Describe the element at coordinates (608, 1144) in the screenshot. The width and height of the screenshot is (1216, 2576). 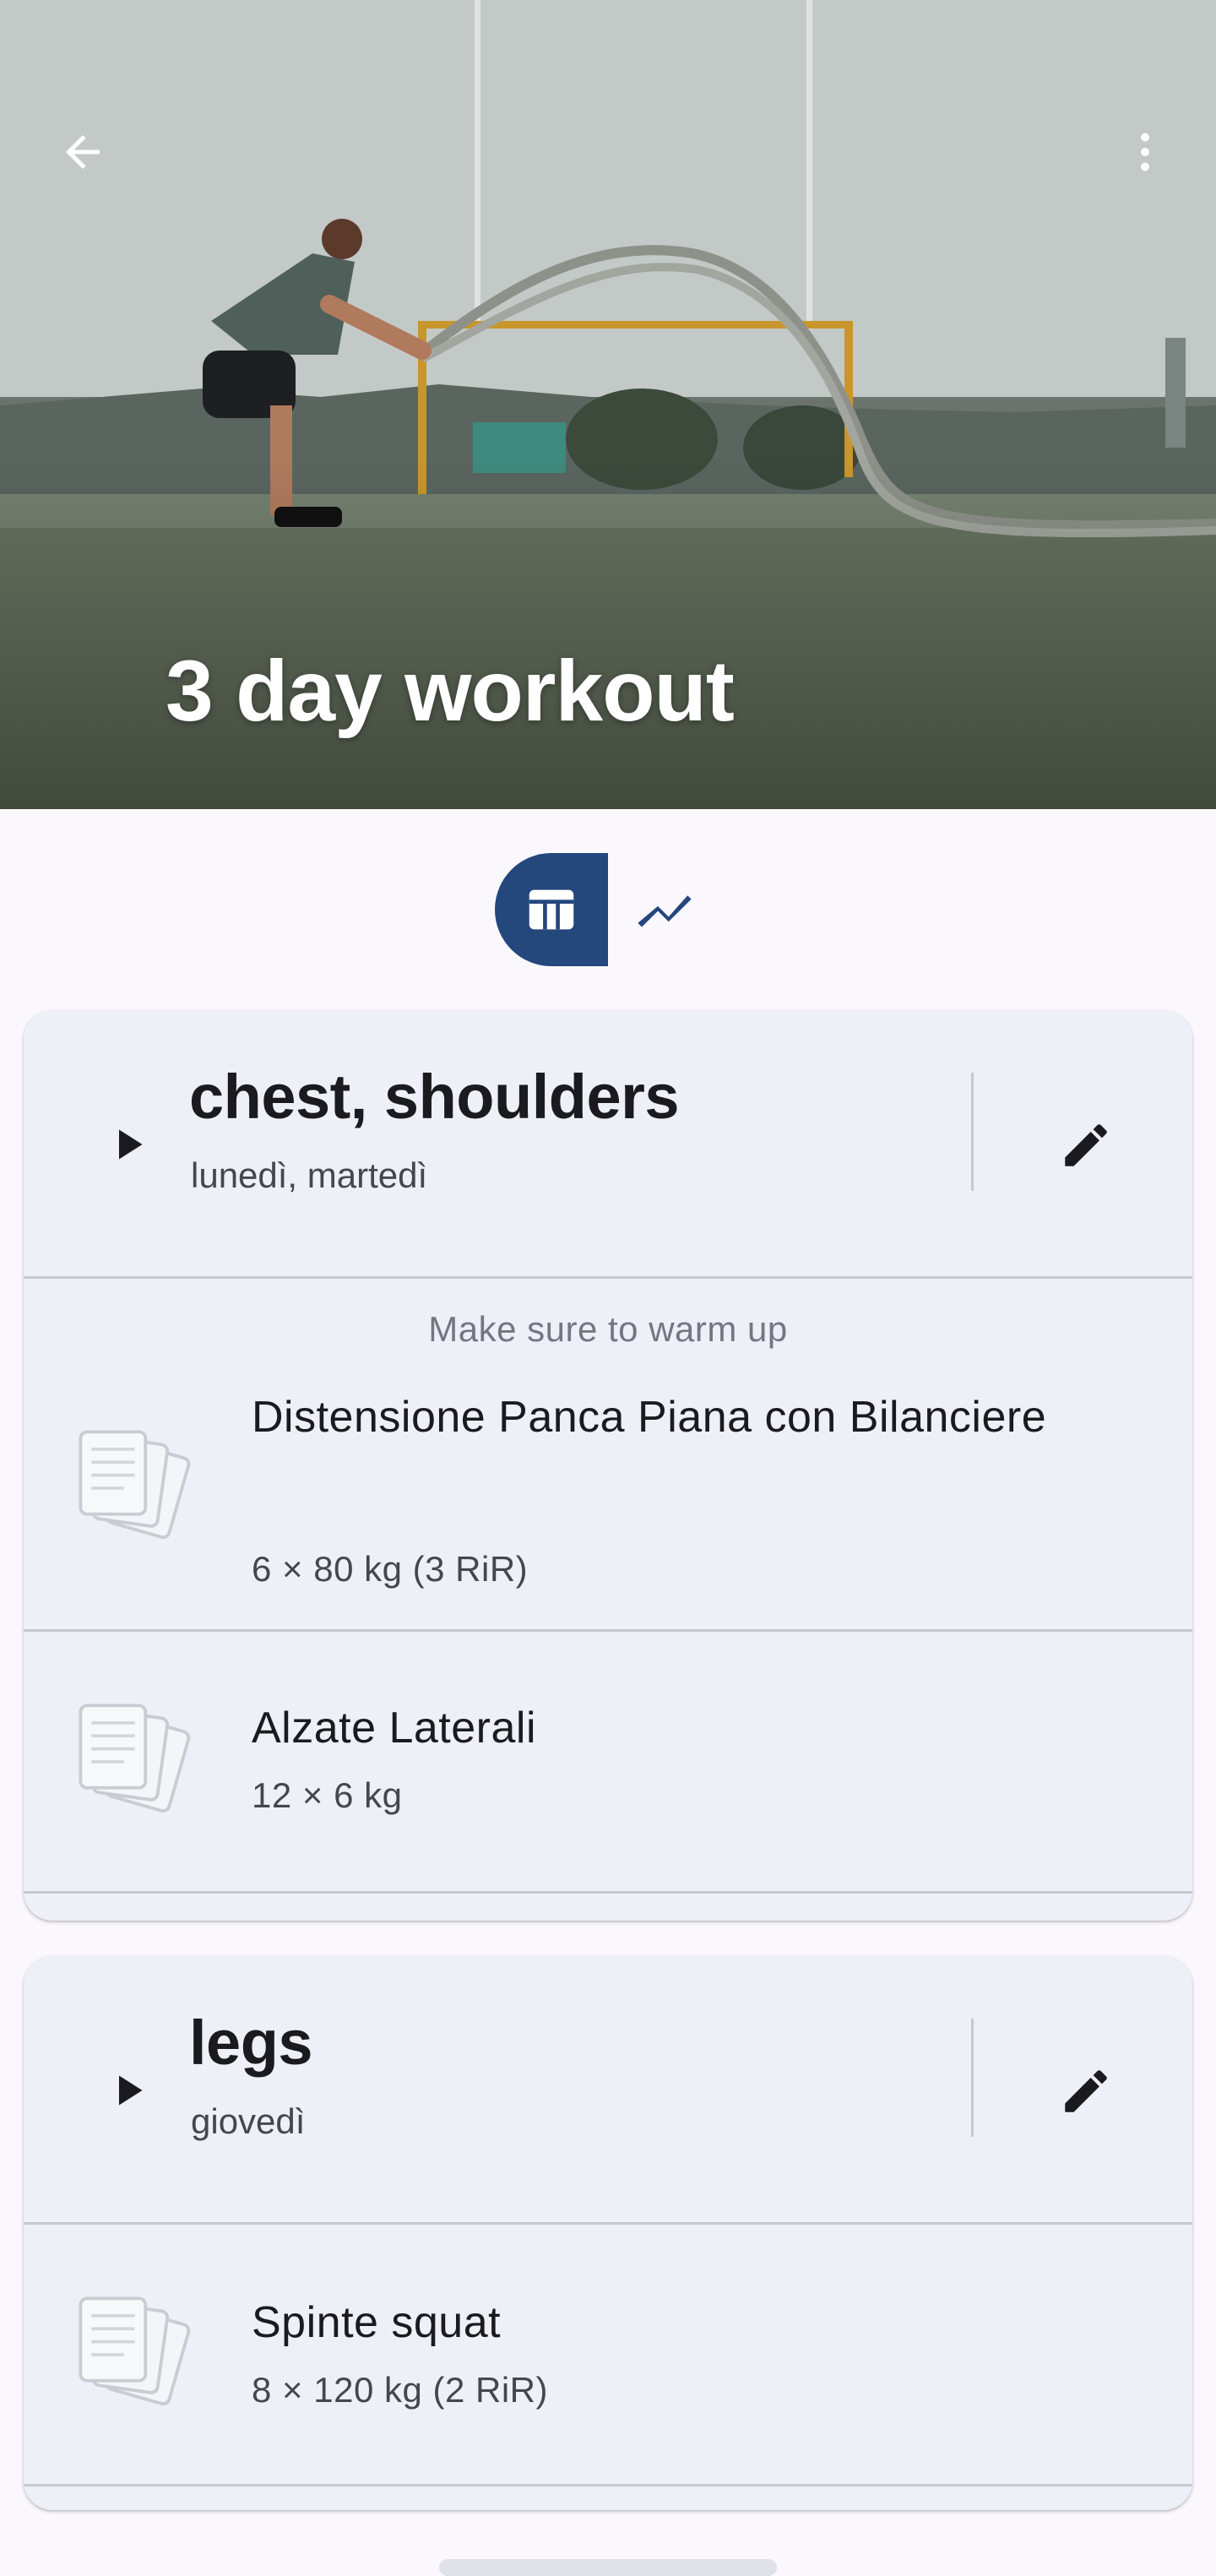
I see `day-card-header: chest, shoulders lunedì, martedì` at that location.